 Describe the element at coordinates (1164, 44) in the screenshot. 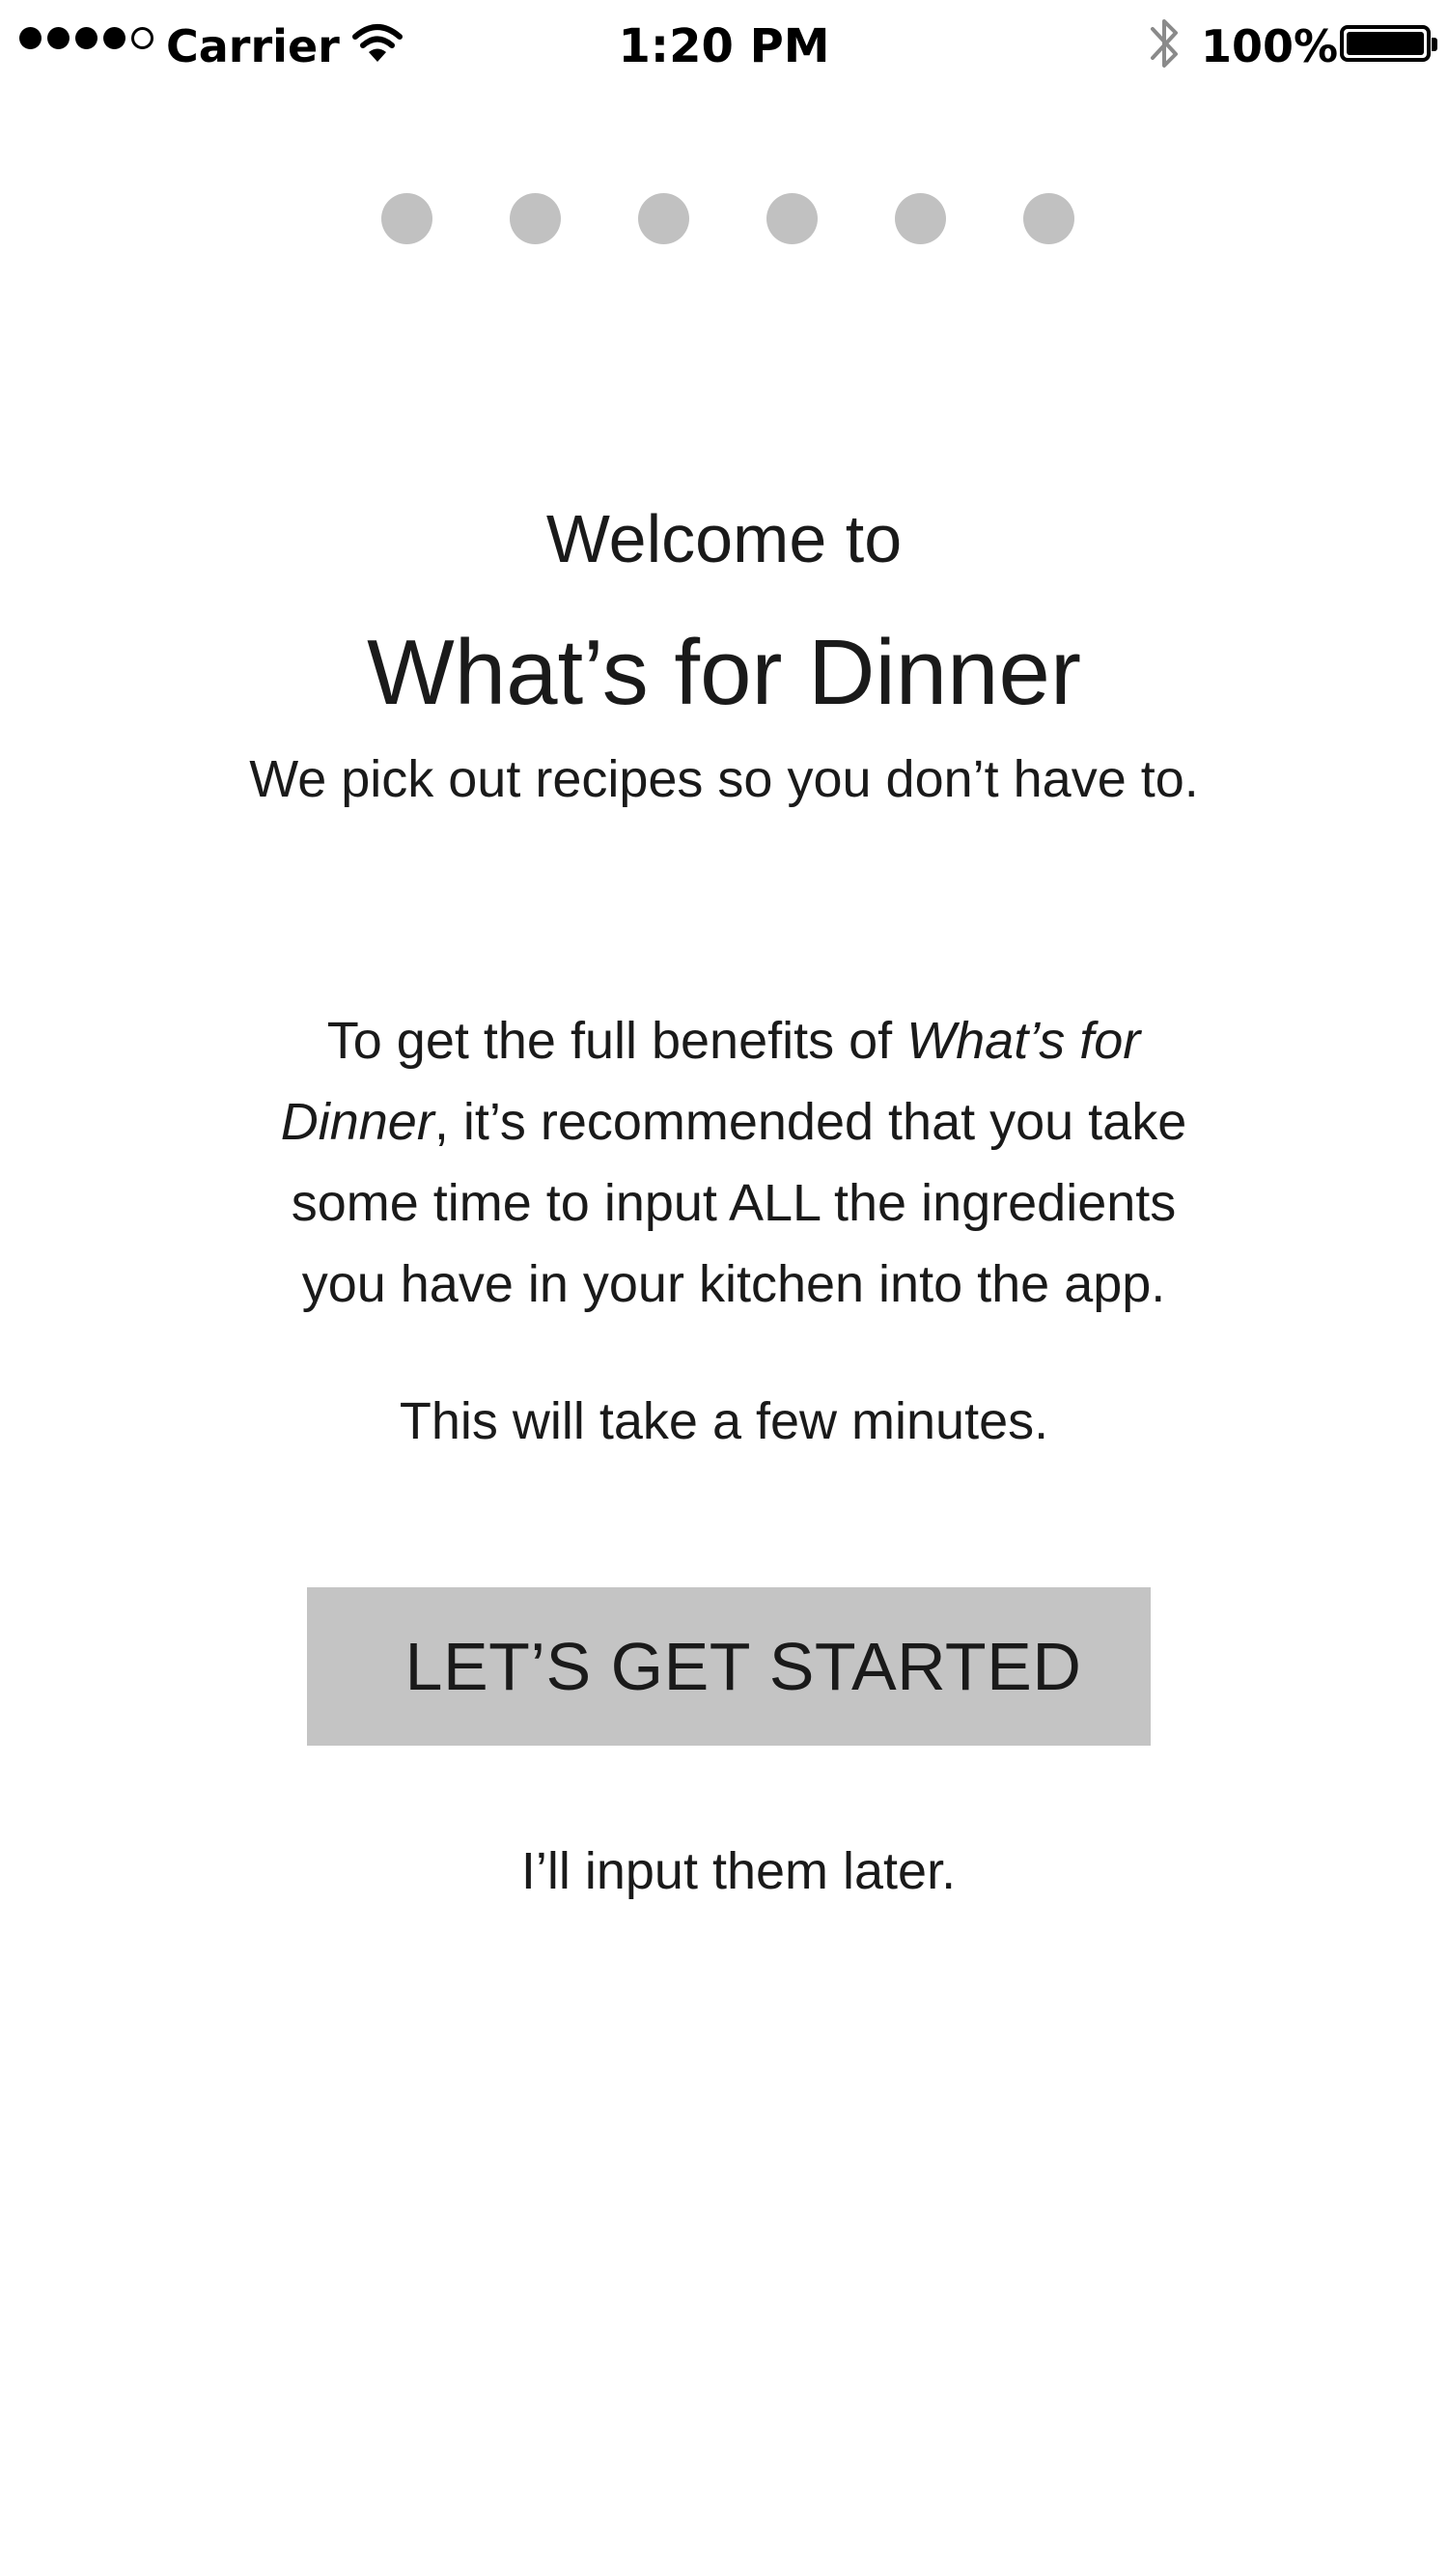

I see `bluetooth-icon` at that location.